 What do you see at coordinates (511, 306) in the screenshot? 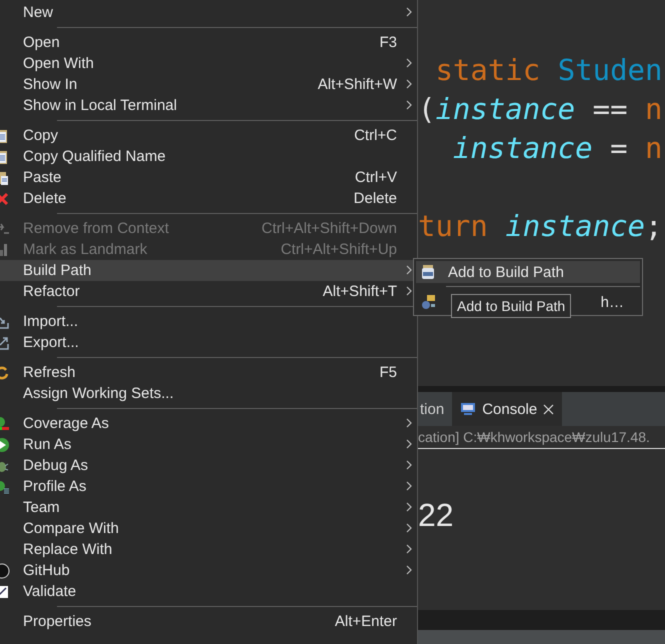
I see `tooltip: Add to Build Path` at bounding box center [511, 306].